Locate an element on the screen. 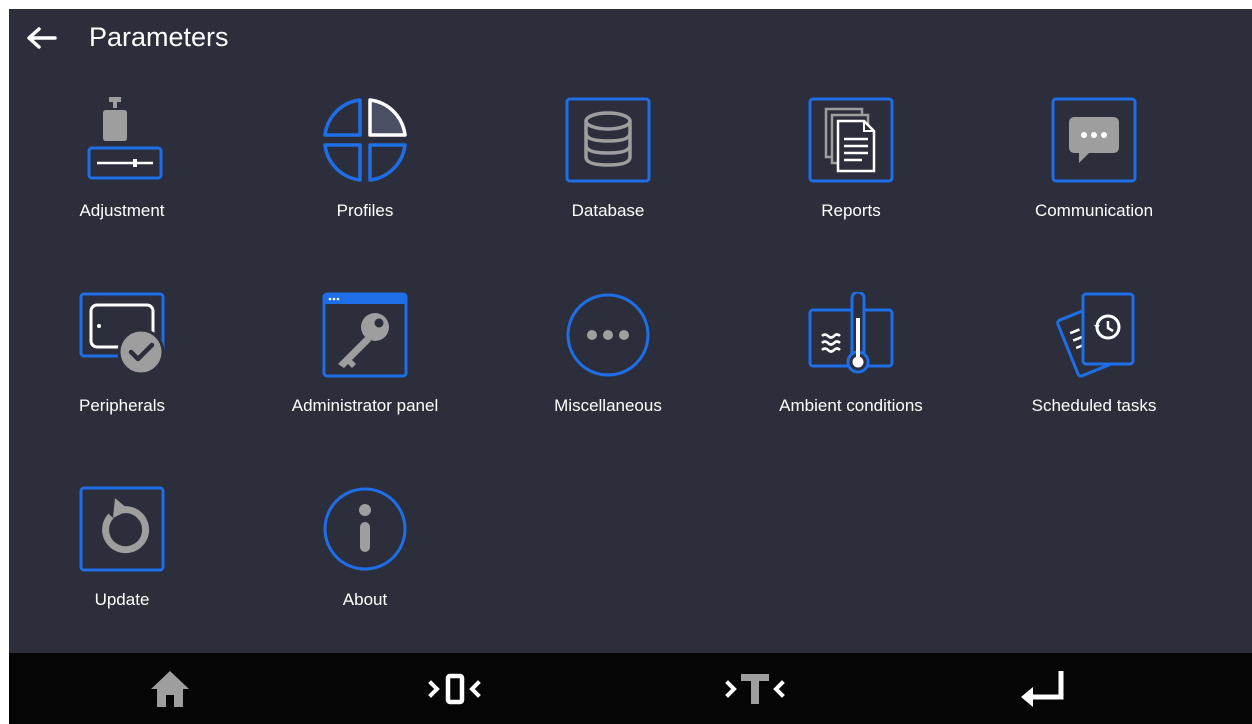  profiles-pie-icon is located at coordinates (365, 140).